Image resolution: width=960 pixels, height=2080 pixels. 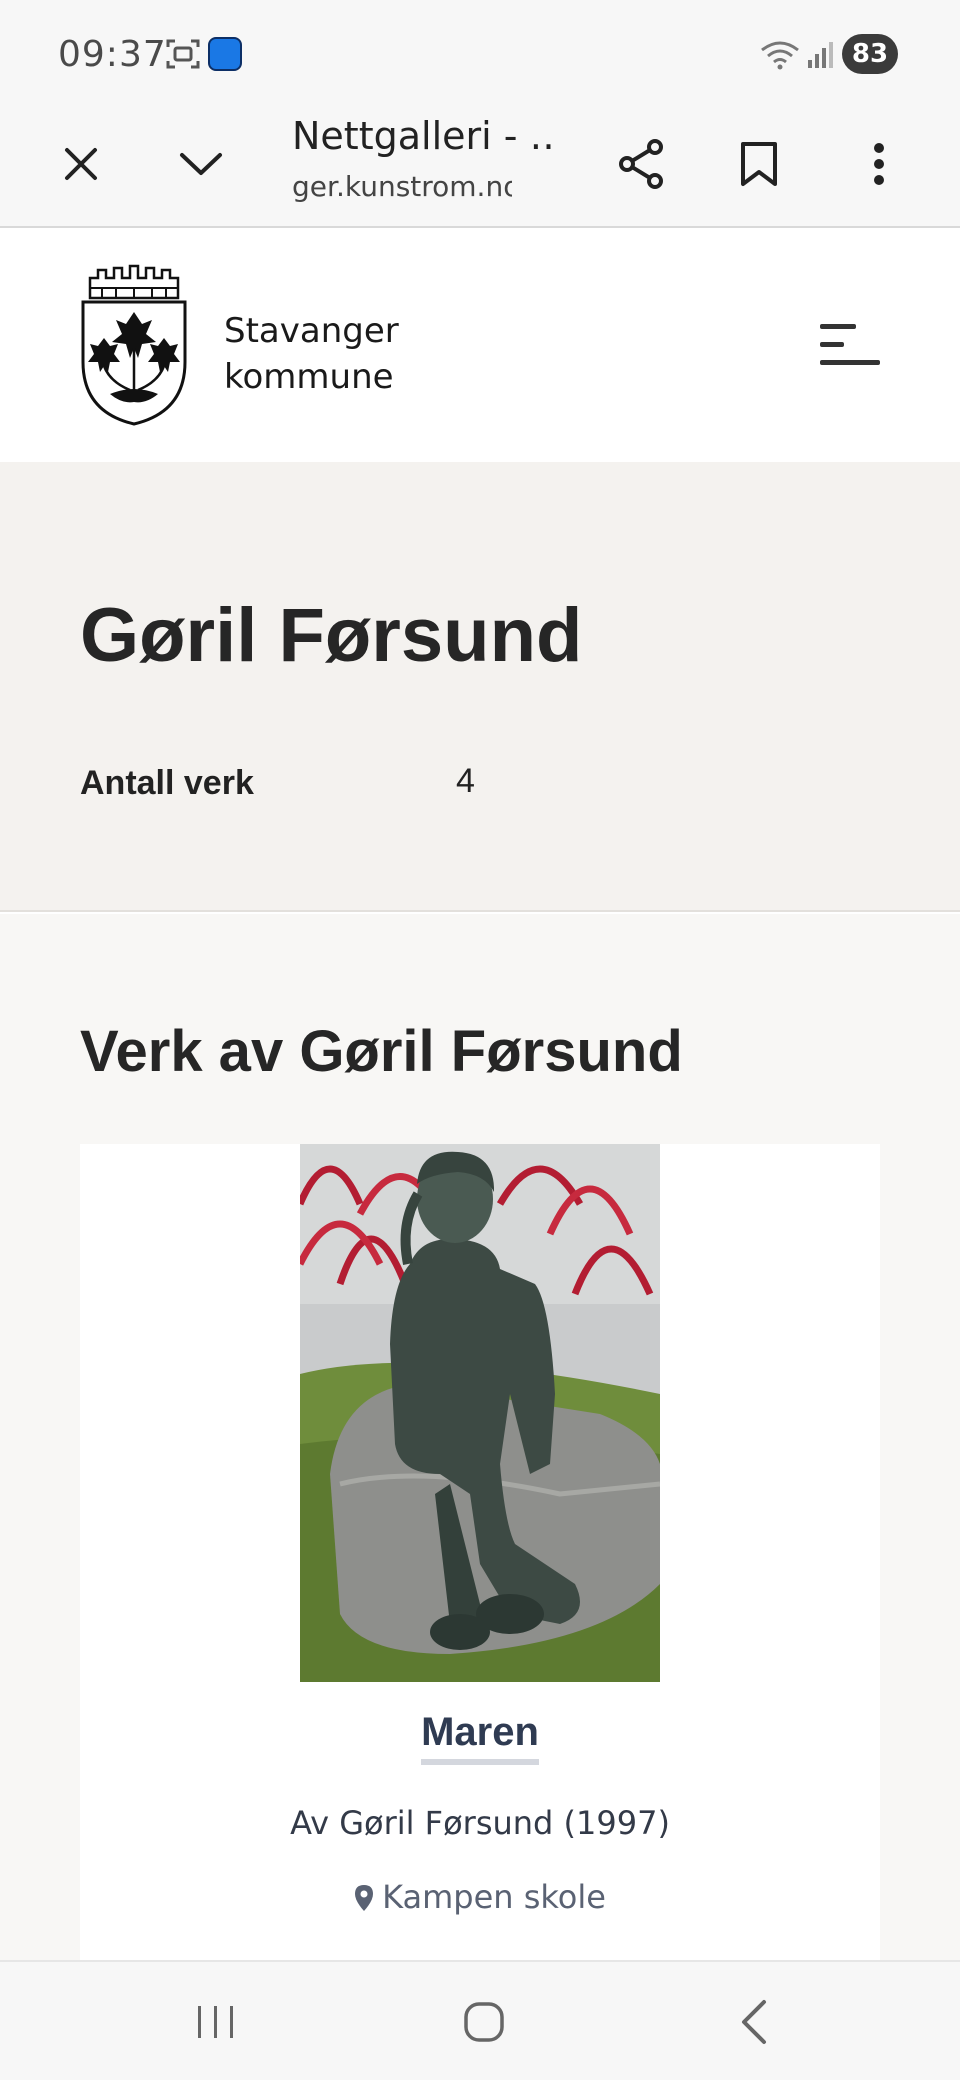 I want to click on more-options-button, so click(x=879, y=164).